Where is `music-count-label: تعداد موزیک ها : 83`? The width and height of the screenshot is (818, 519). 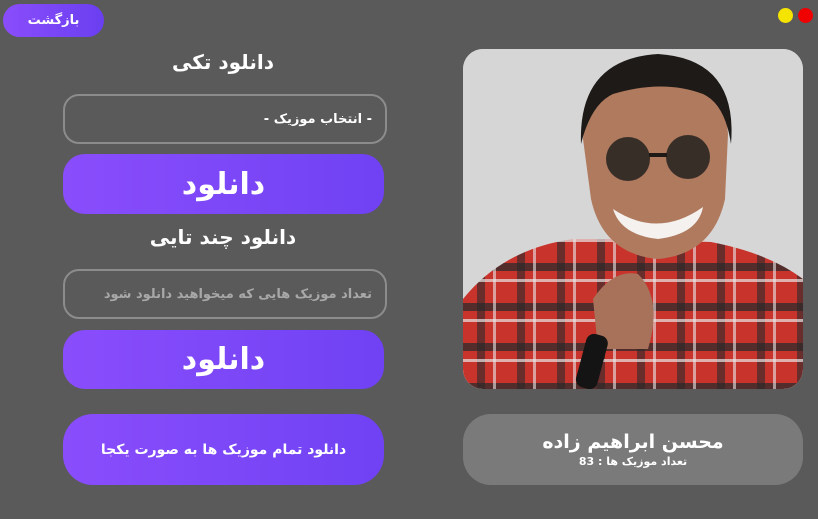
music-count-label: تعداد موزیک ها : 83 is located at coordinates (633, 461).